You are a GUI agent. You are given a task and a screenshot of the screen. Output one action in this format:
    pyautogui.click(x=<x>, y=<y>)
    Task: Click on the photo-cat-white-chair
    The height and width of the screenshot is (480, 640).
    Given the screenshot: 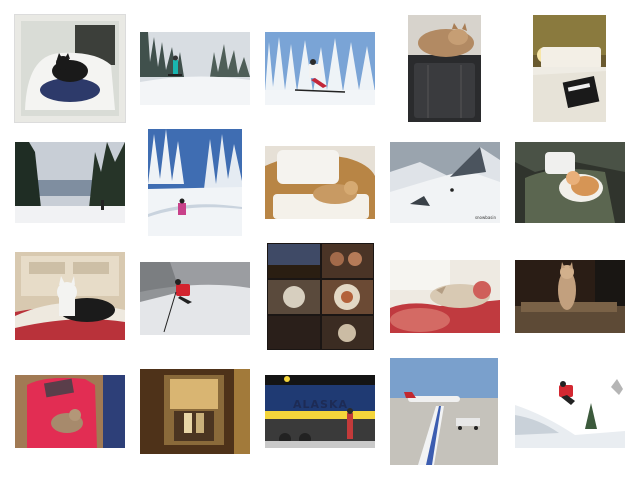 What is the action you would take?
    pyautogui.click(x=70, y=68)
    